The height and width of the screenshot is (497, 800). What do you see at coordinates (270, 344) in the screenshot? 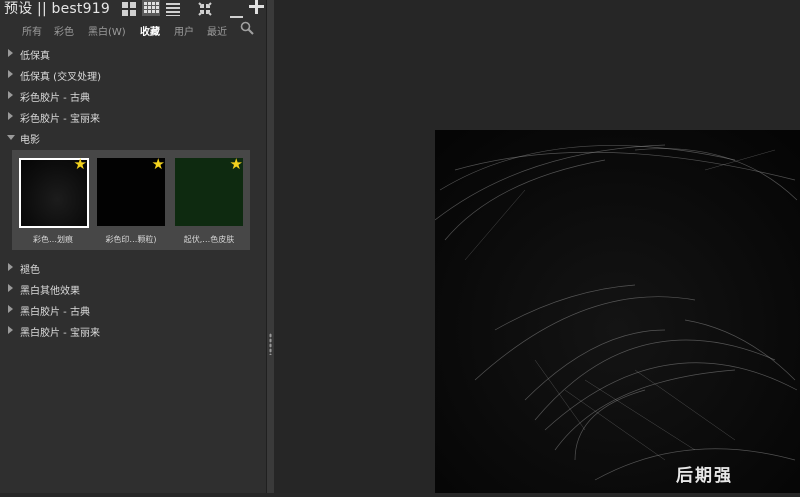
I see `drag-handle-icon` at bounding box center [270, 344].